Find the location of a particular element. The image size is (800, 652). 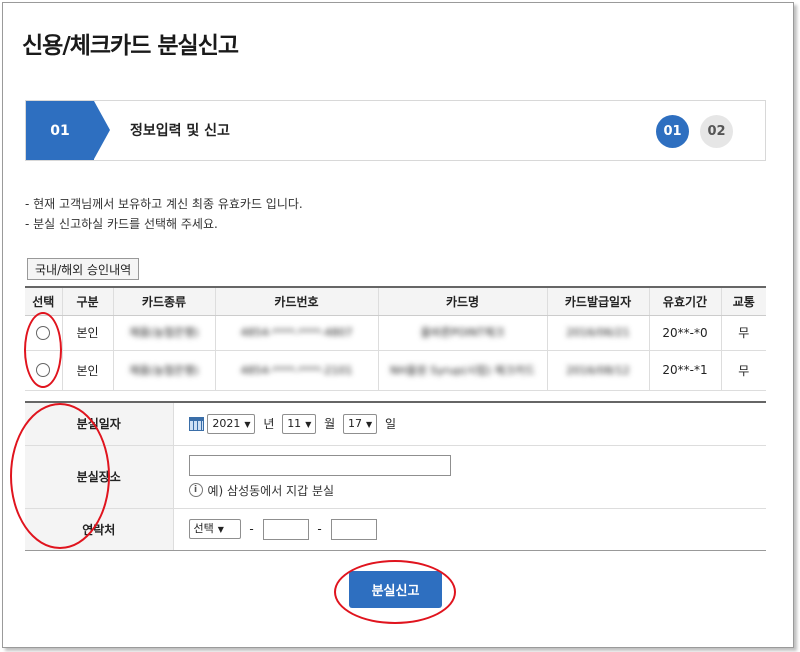

annotation-ring-submit is located at coordinates (395, 592).